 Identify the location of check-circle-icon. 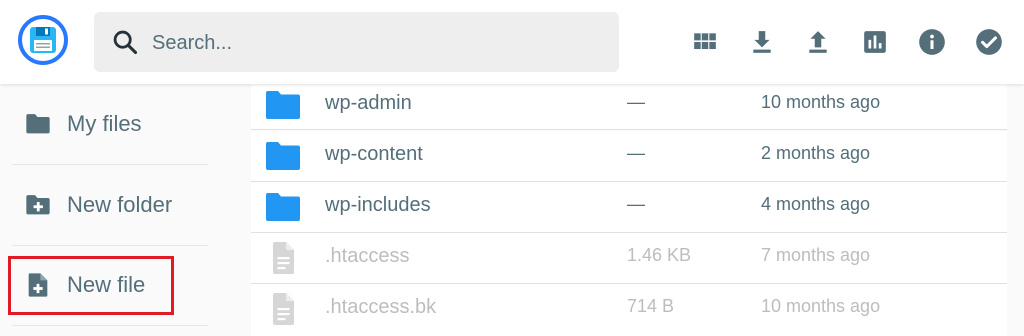
(989, 42).